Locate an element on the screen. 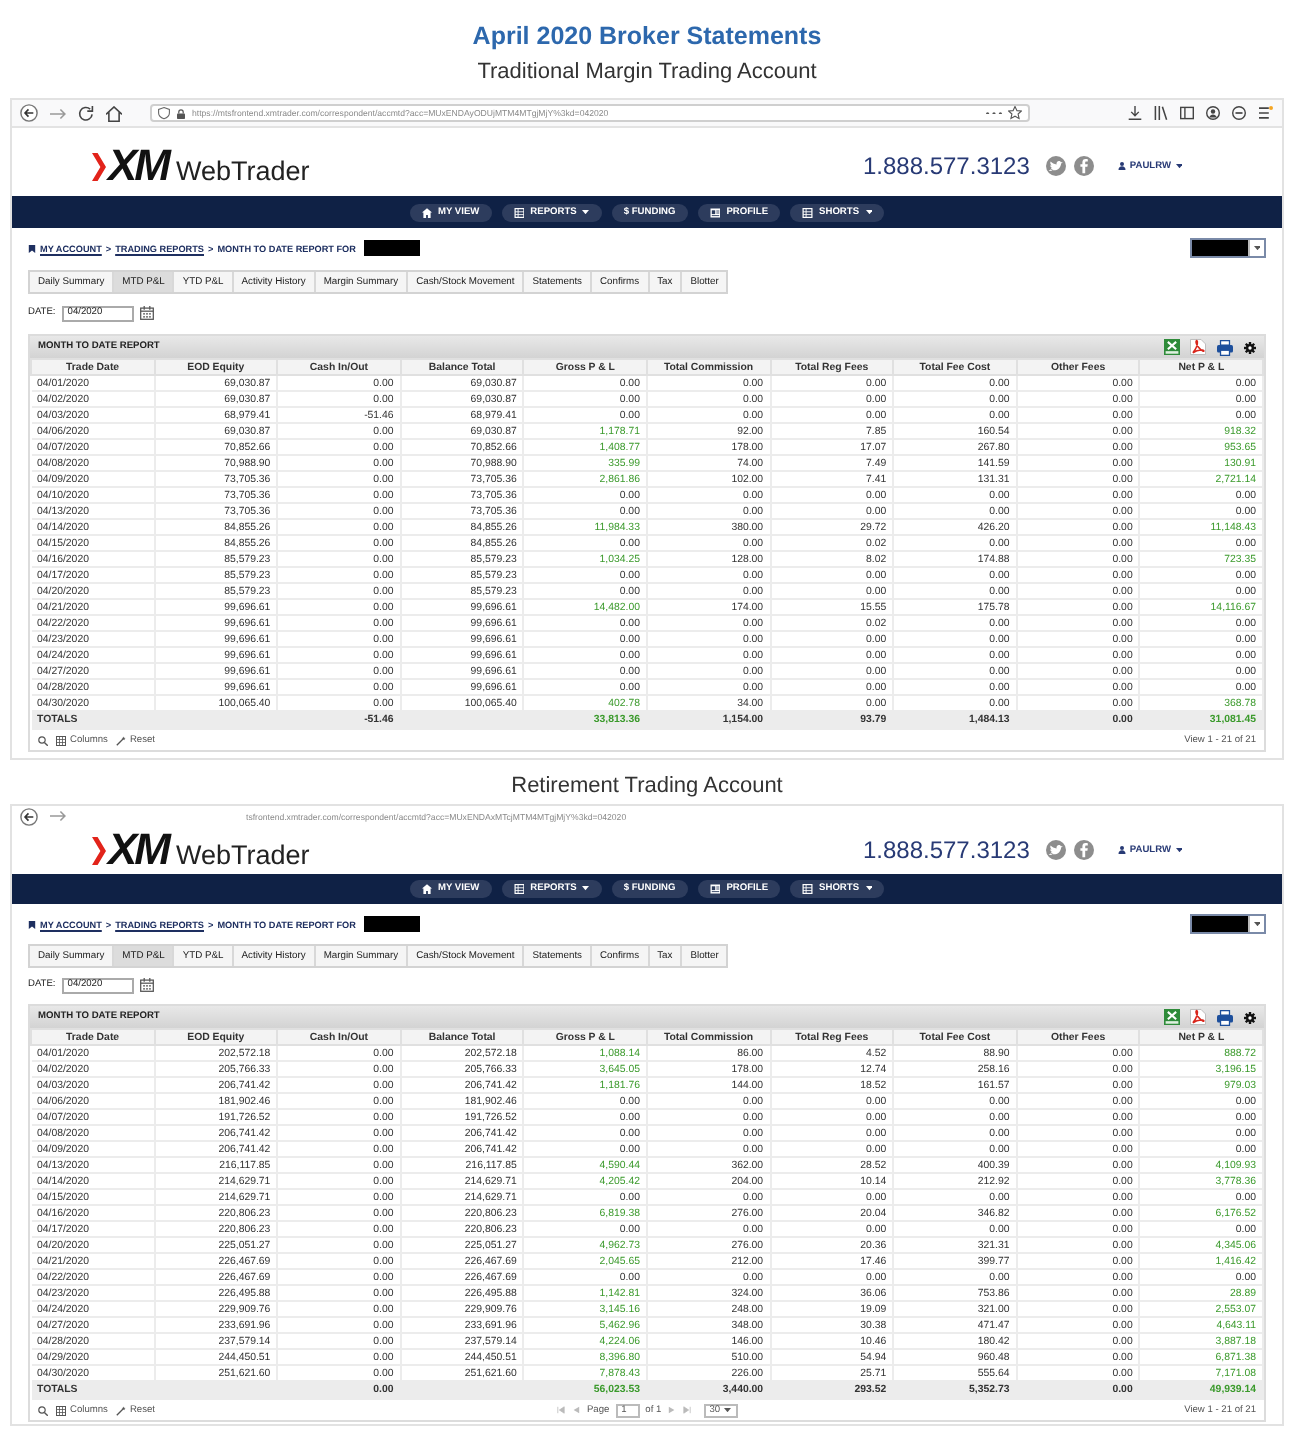  menu-icon is located at coordinates (1266, 113).